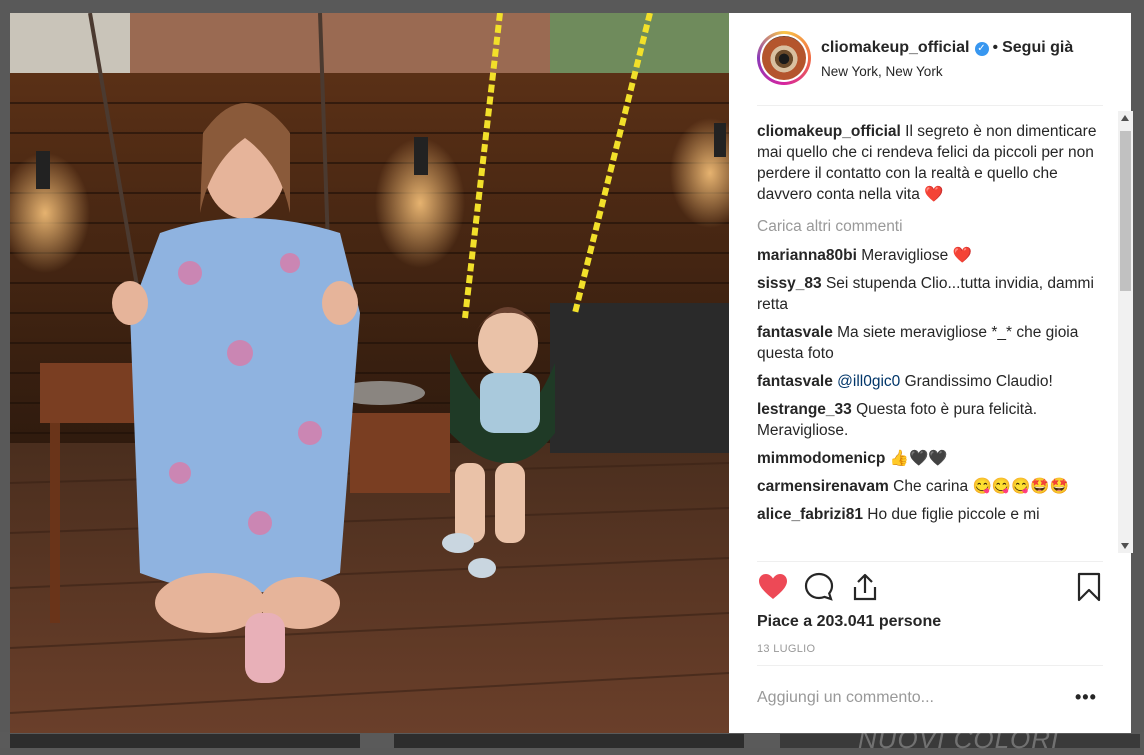  Describe the element at coordinates (865, 587) in the screenshot. I see `share-upload-icon` at that location.